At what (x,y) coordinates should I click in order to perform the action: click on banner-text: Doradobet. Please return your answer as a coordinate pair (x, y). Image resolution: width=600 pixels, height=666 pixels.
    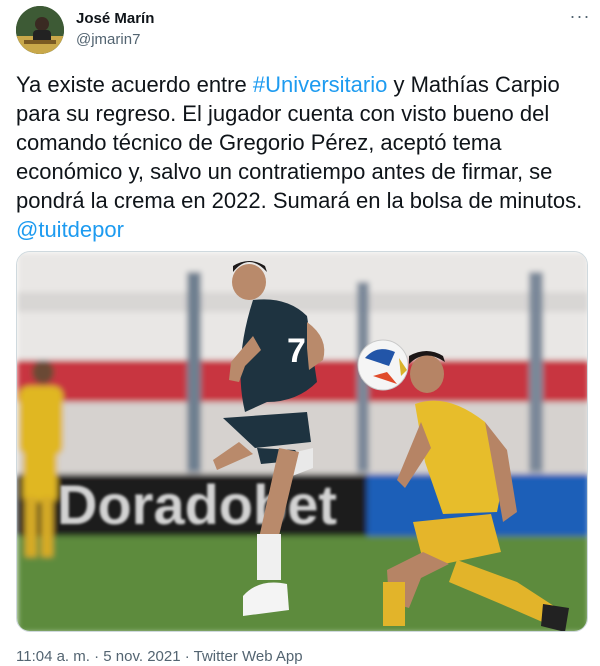
    Looking at the image, I should click on (197, 504).